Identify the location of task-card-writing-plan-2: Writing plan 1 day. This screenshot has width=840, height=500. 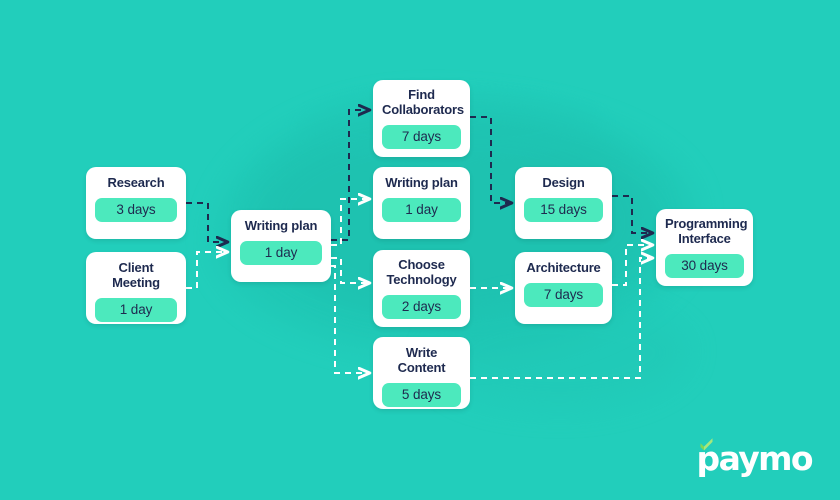
(421, 203).